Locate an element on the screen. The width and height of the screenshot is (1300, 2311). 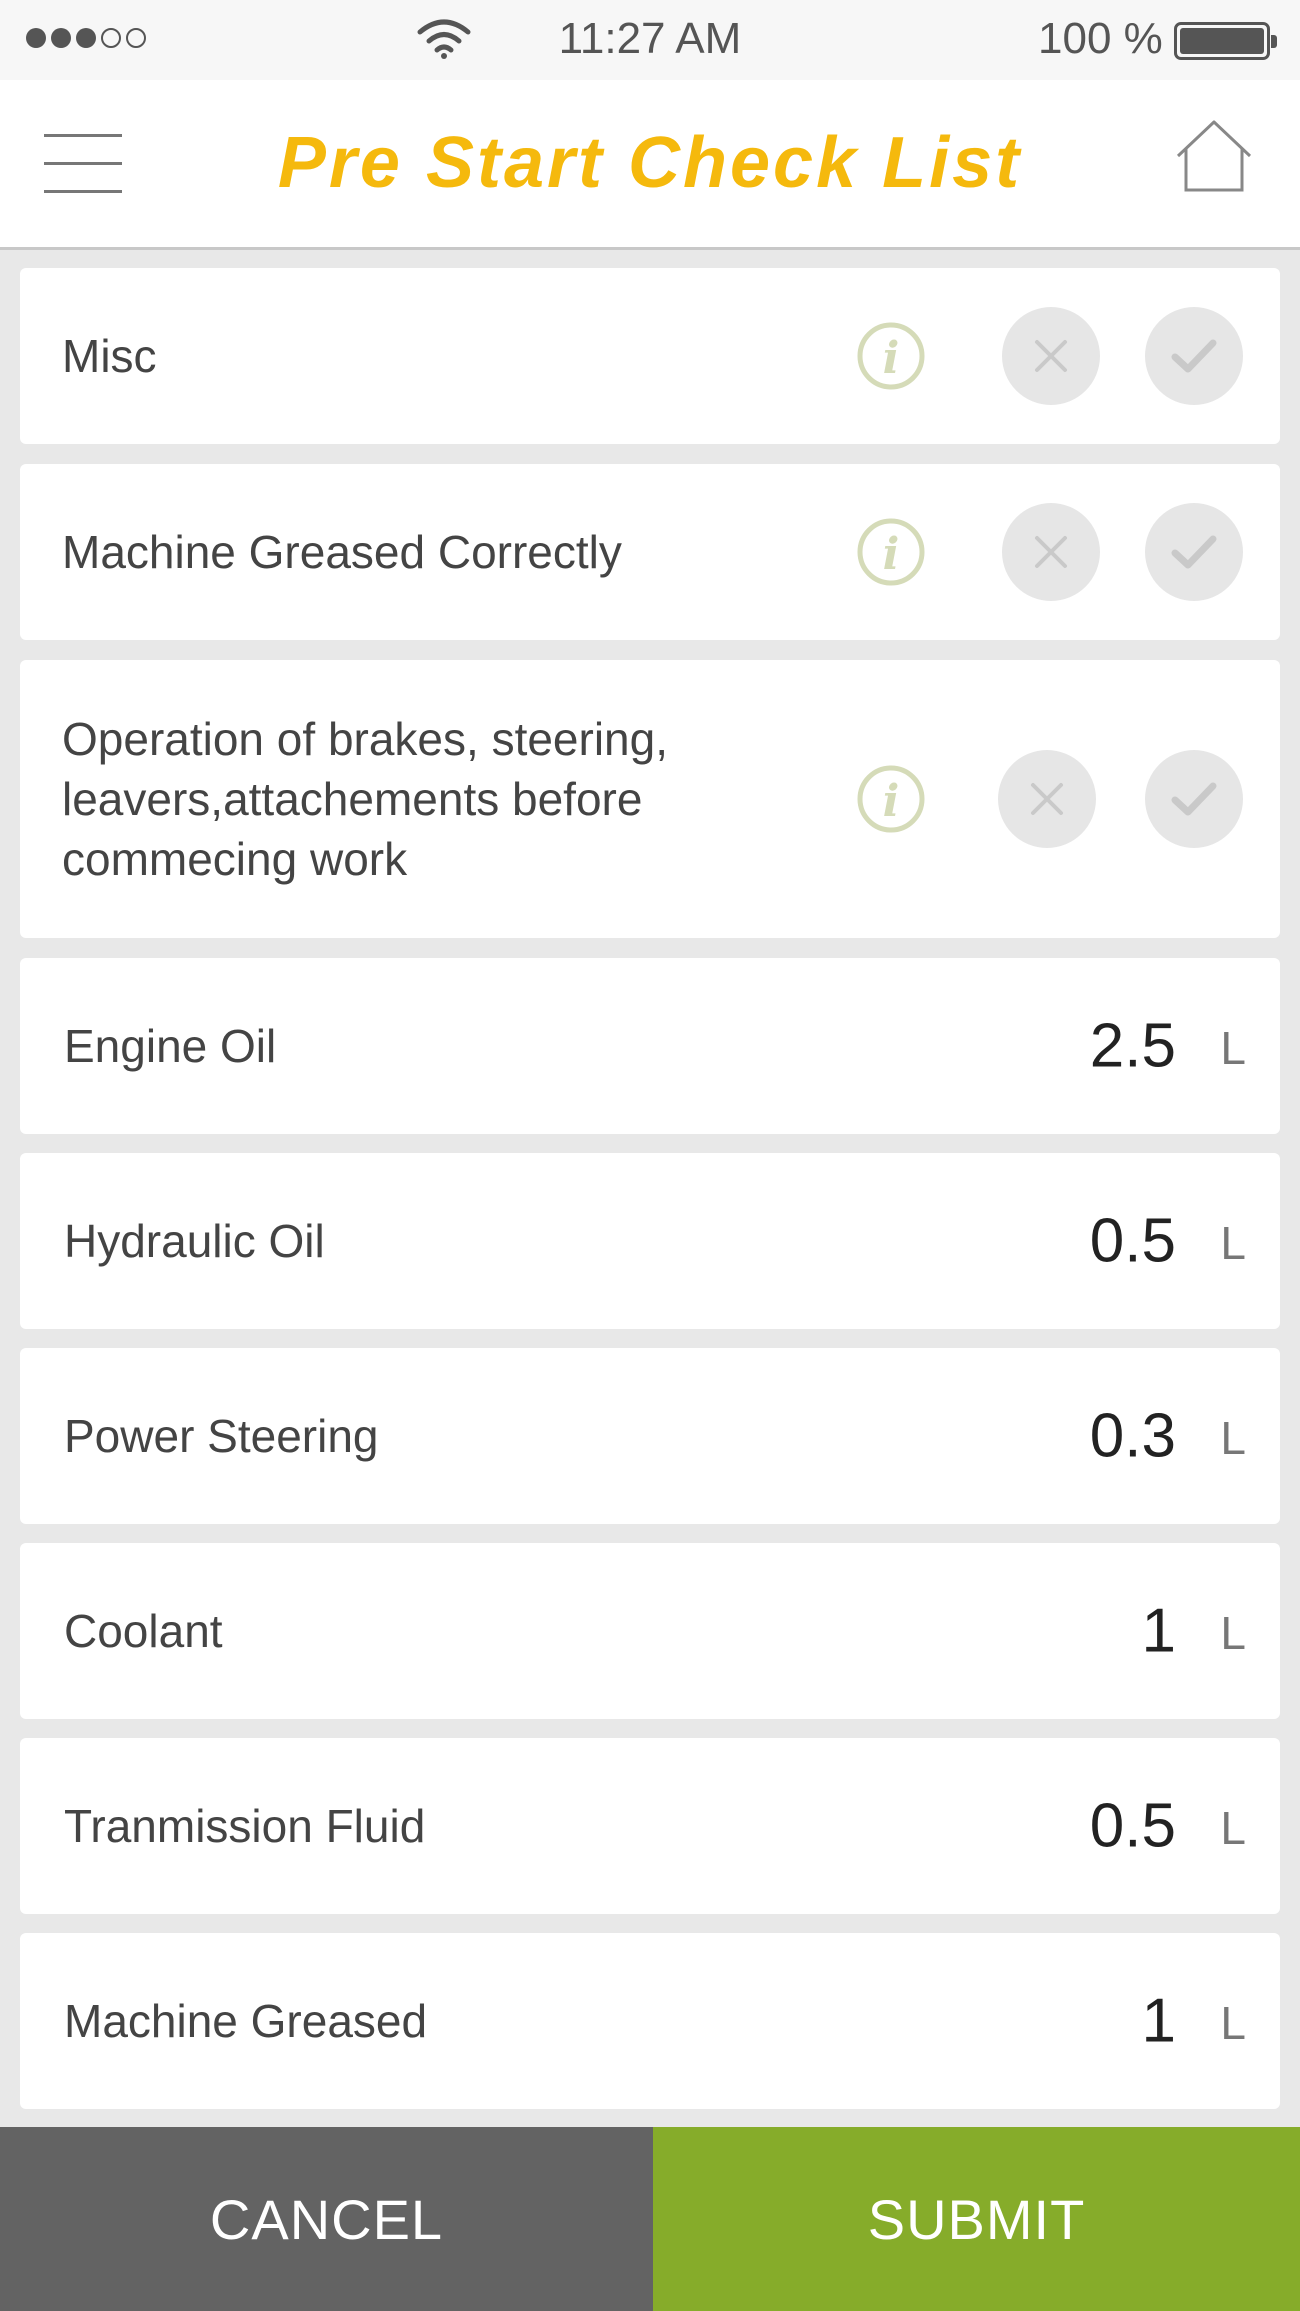
battery-percentage: 100 % is located at coordinates (1100, 38).